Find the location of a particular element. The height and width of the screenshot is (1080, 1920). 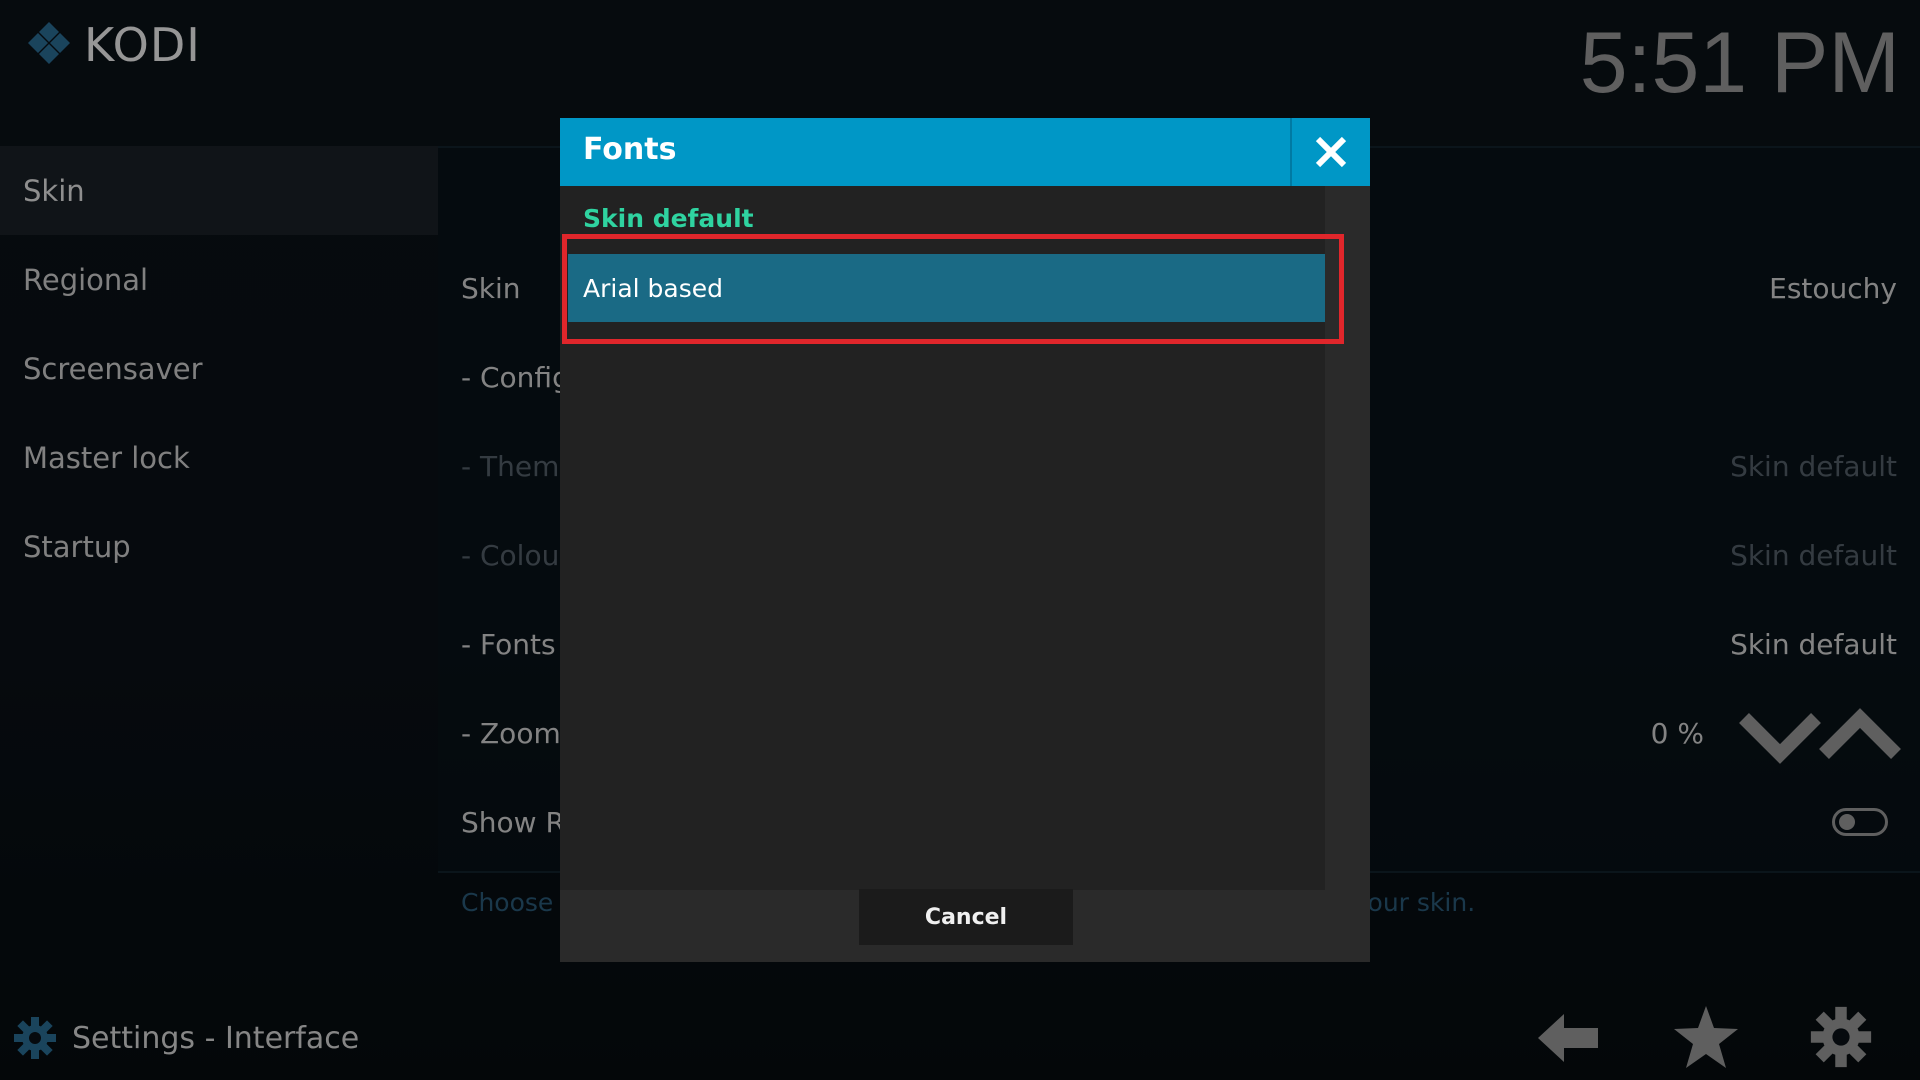

close-button is located at coordinates (1330, 152).